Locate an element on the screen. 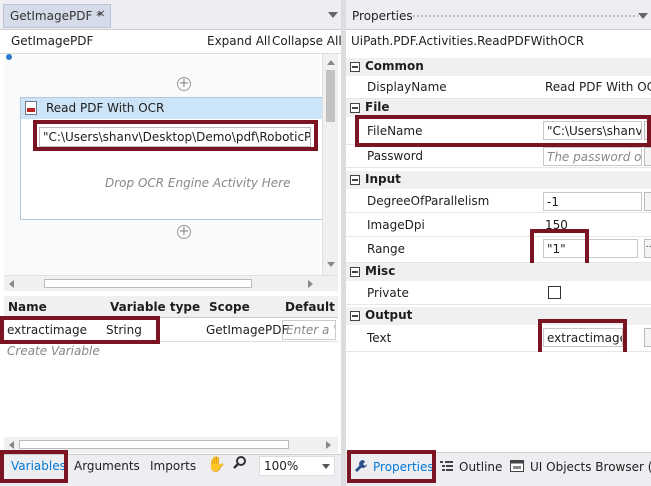 This screenshot has height=486, width=651. password-browse-button is located at coordinates (647, 156).